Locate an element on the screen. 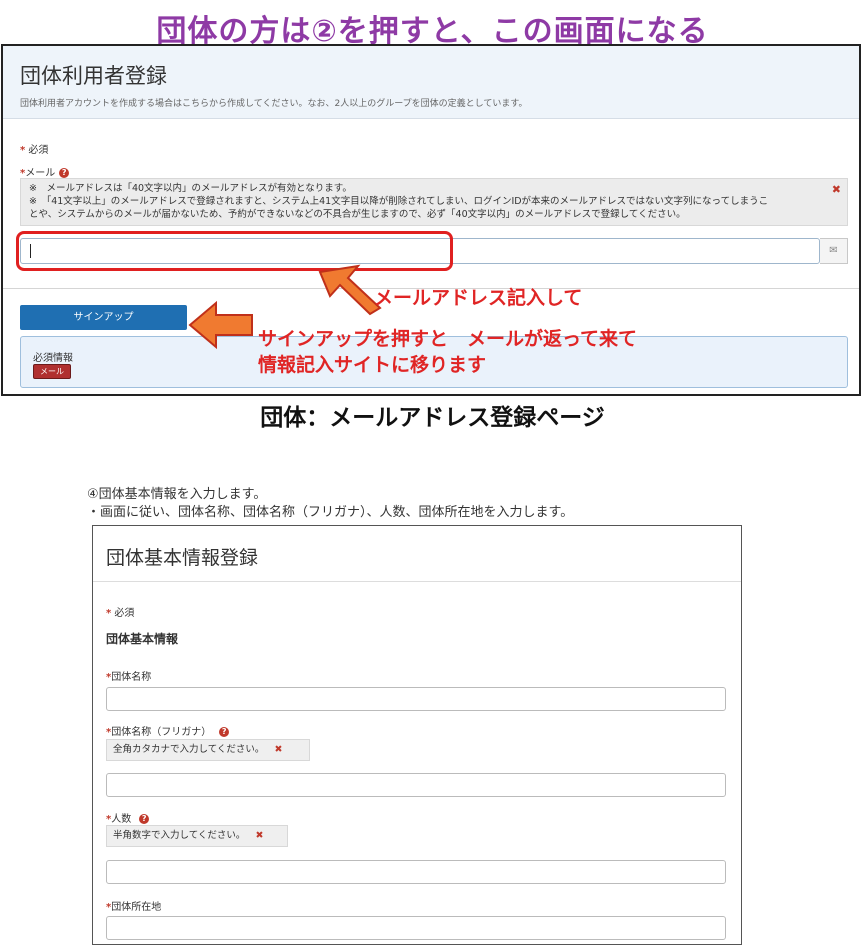  field-label-text: 団体名称 is located at coordinates (131, 677).